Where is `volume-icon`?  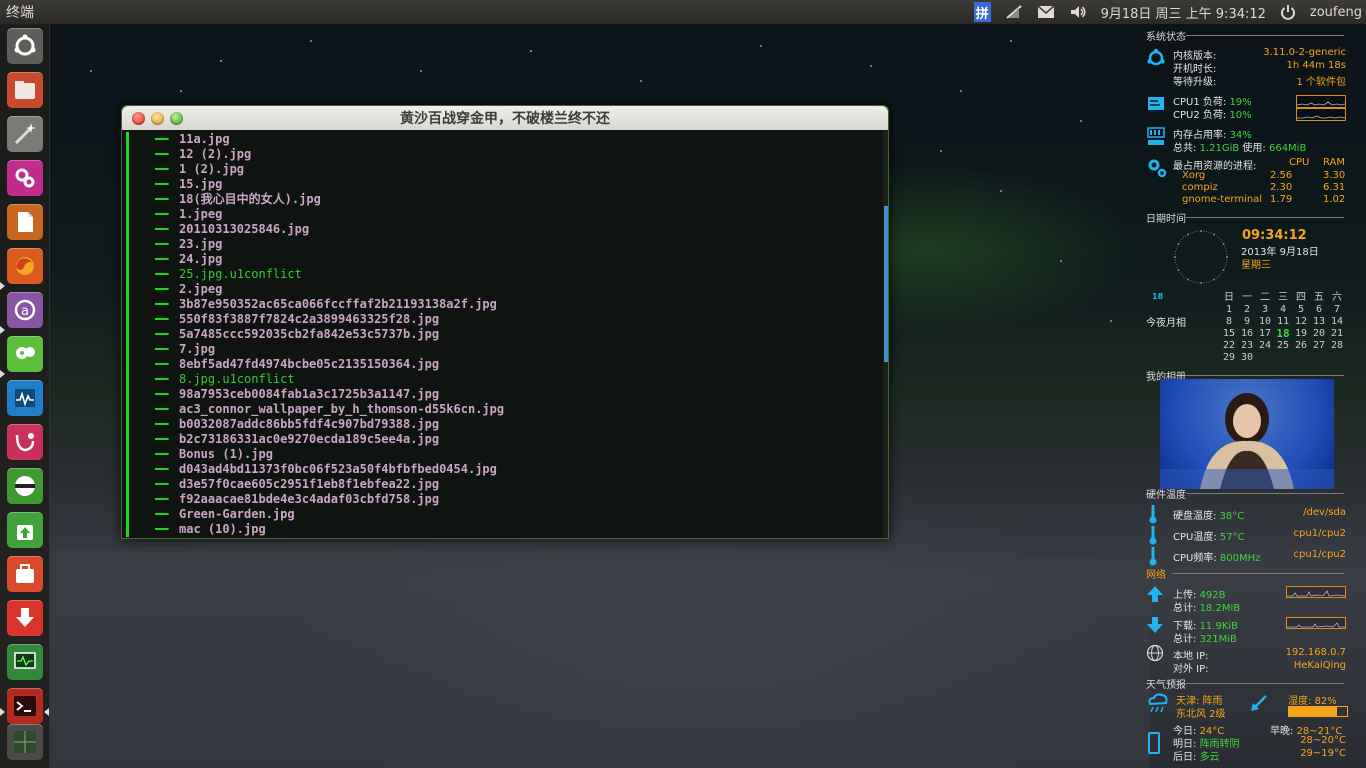 volume-icon is located at coordinates (1078, 12).